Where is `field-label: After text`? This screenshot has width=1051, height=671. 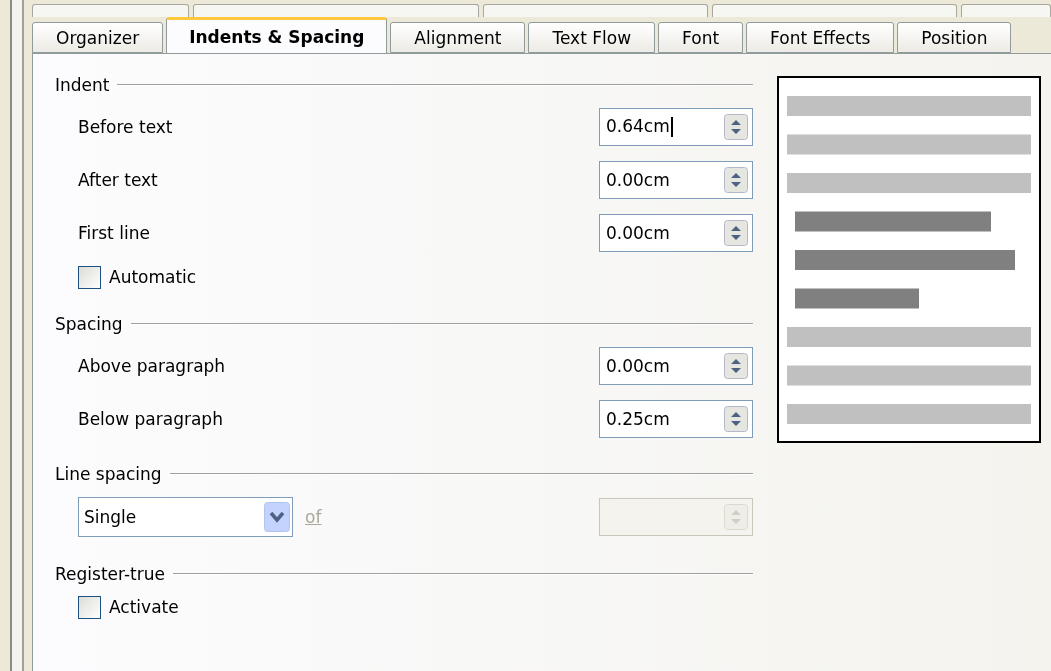 field-label: After text is located at coordinates (118, 179).